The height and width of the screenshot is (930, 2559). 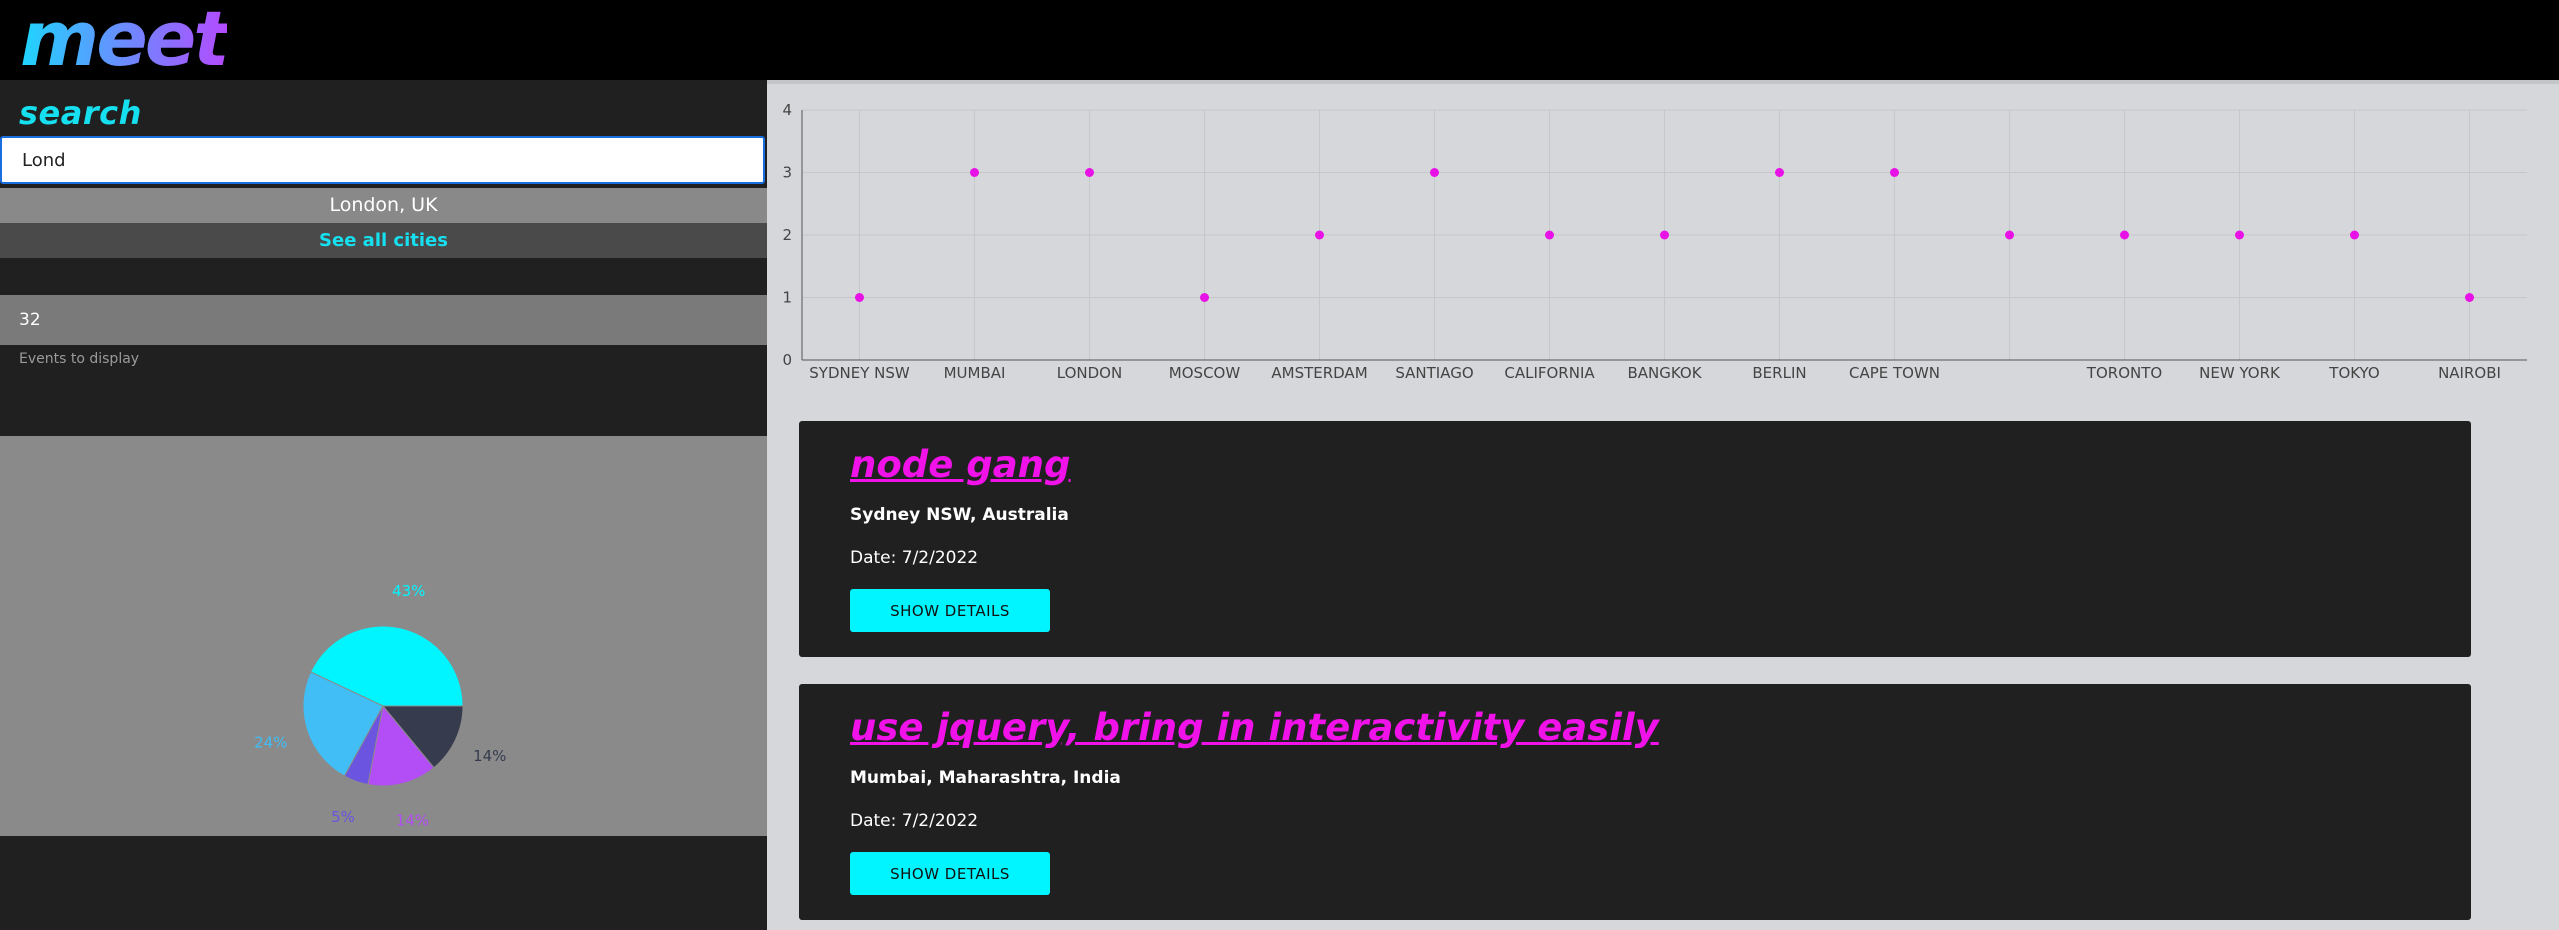 I want to click on pie-percent-label: 24%, so click(x=270, y=742).